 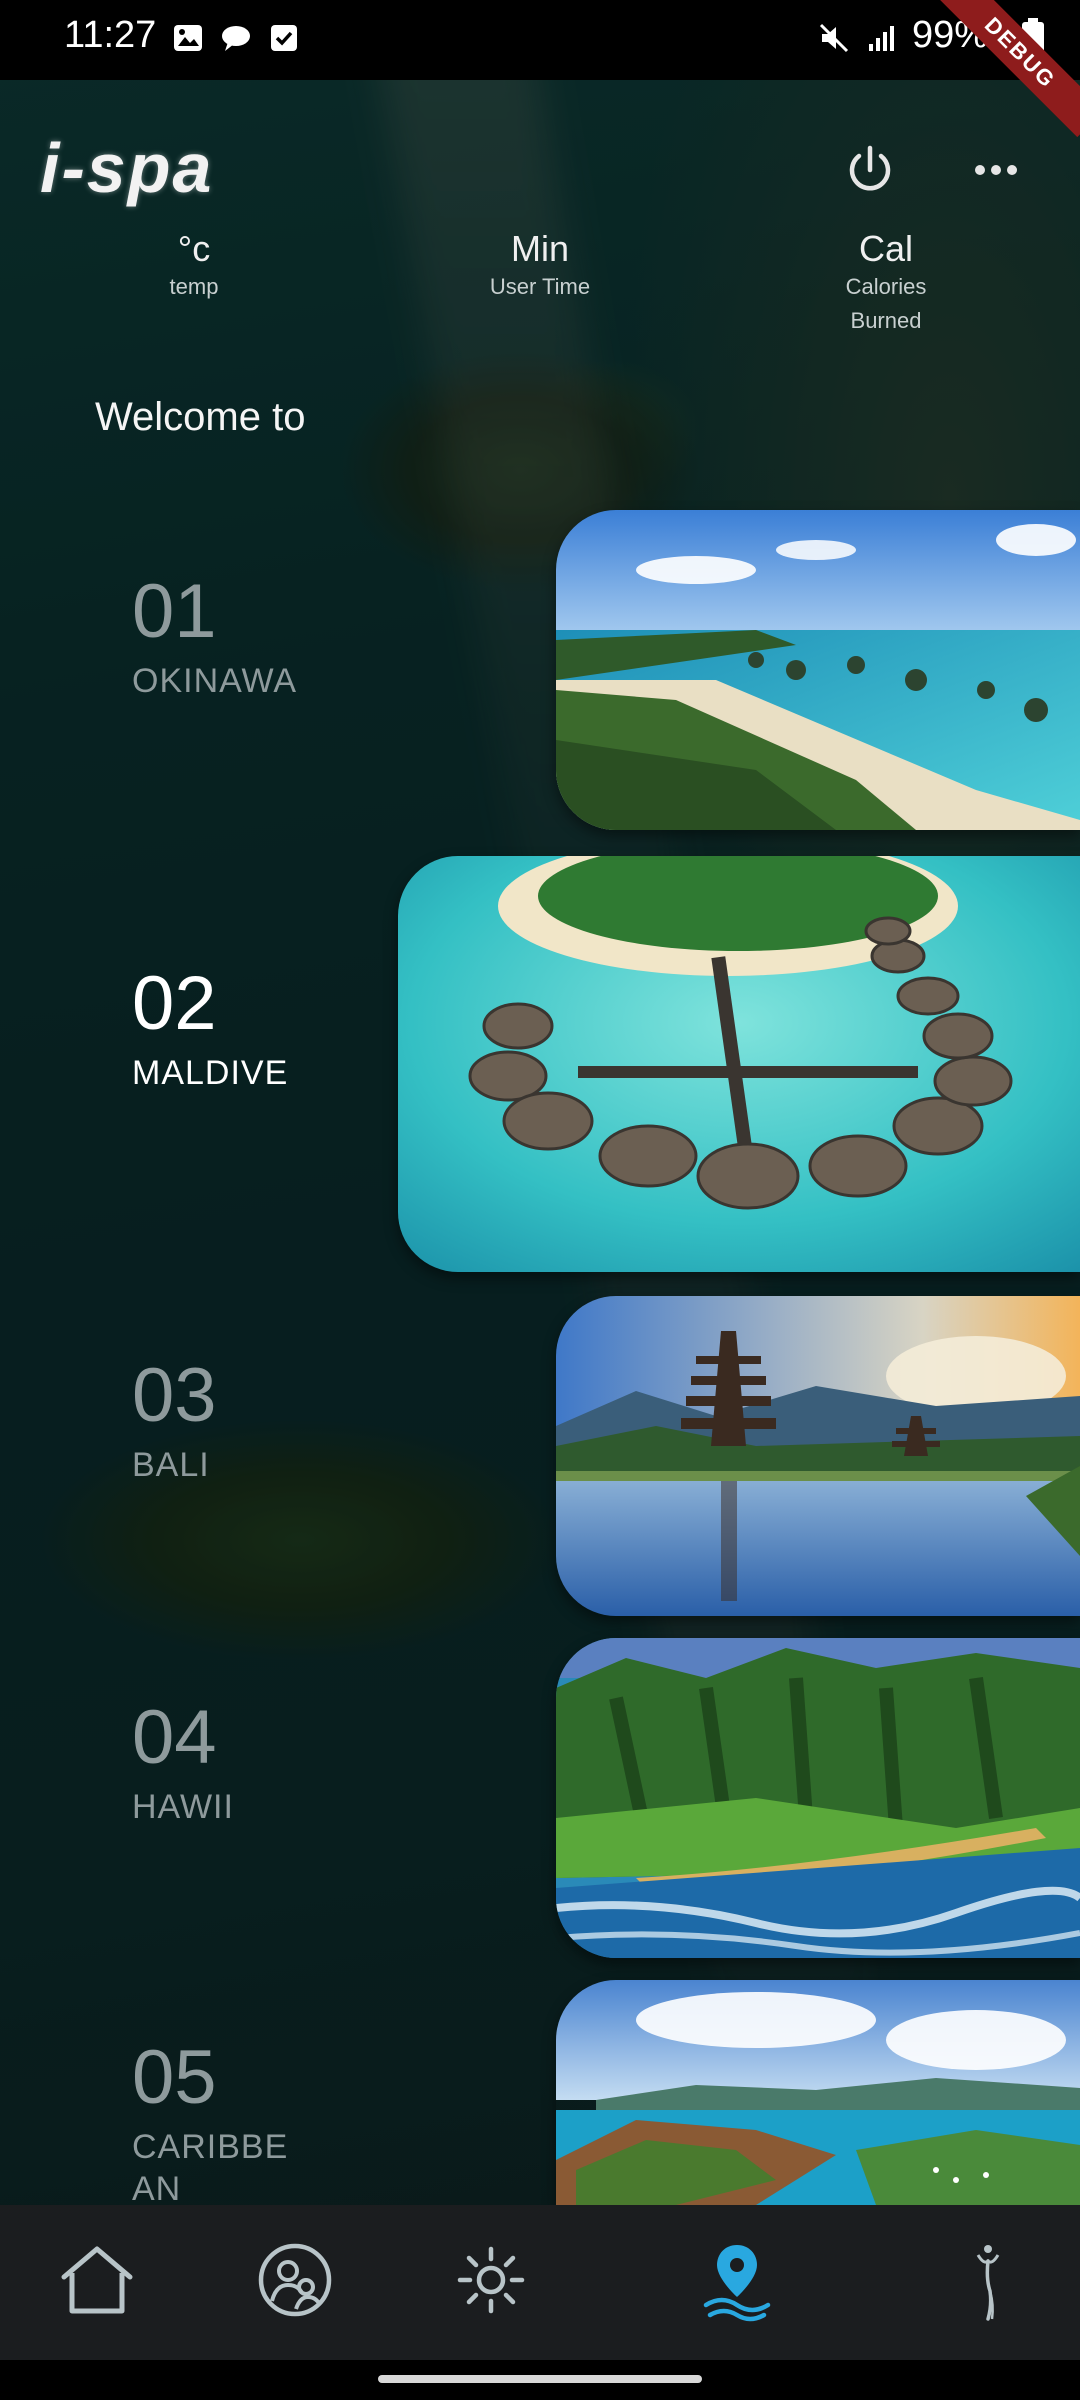 I want to click on chat-icon, so click(x=236, y=38).